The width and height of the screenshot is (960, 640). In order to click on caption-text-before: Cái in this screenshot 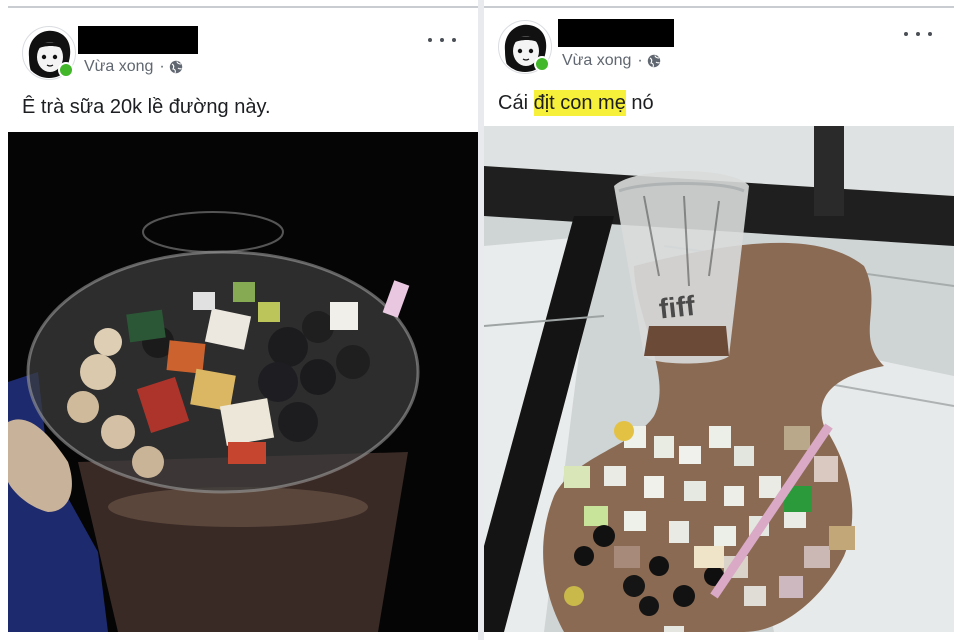, I will do `click(516, 103)`.